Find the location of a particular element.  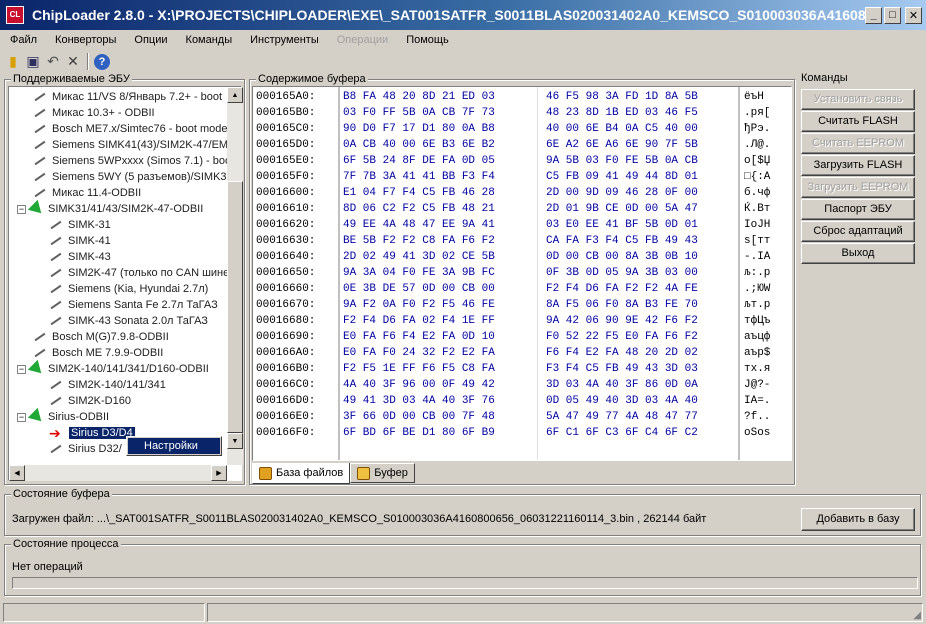

menu-item: Операции is located at coordinates (361, 40).